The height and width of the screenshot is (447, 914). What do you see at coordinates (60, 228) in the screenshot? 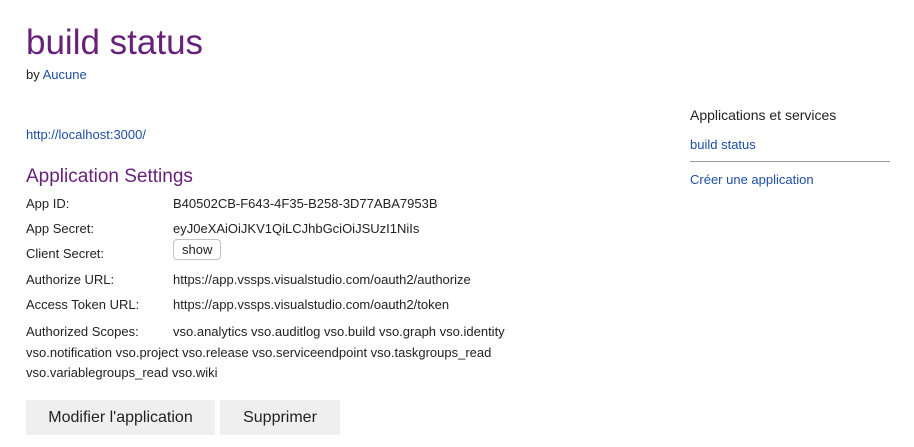
I see `app-secret-label: App Secret:` at bounding box center [60, 228].